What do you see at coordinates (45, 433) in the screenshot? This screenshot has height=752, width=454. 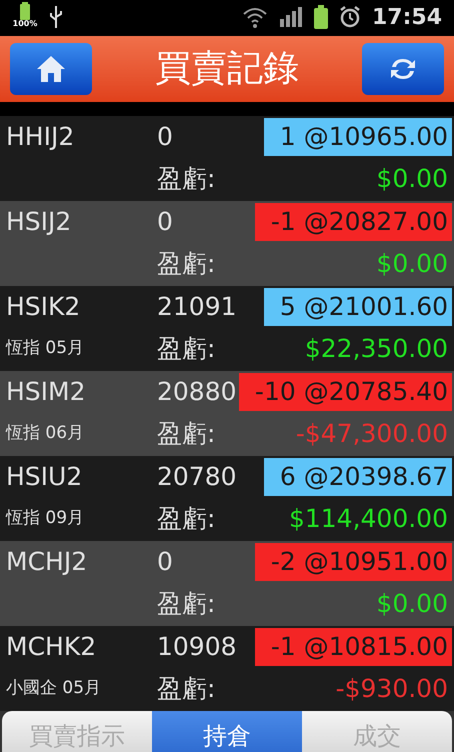 I see `contract-month: 恆指 06月` at bounding box center [45, 433].